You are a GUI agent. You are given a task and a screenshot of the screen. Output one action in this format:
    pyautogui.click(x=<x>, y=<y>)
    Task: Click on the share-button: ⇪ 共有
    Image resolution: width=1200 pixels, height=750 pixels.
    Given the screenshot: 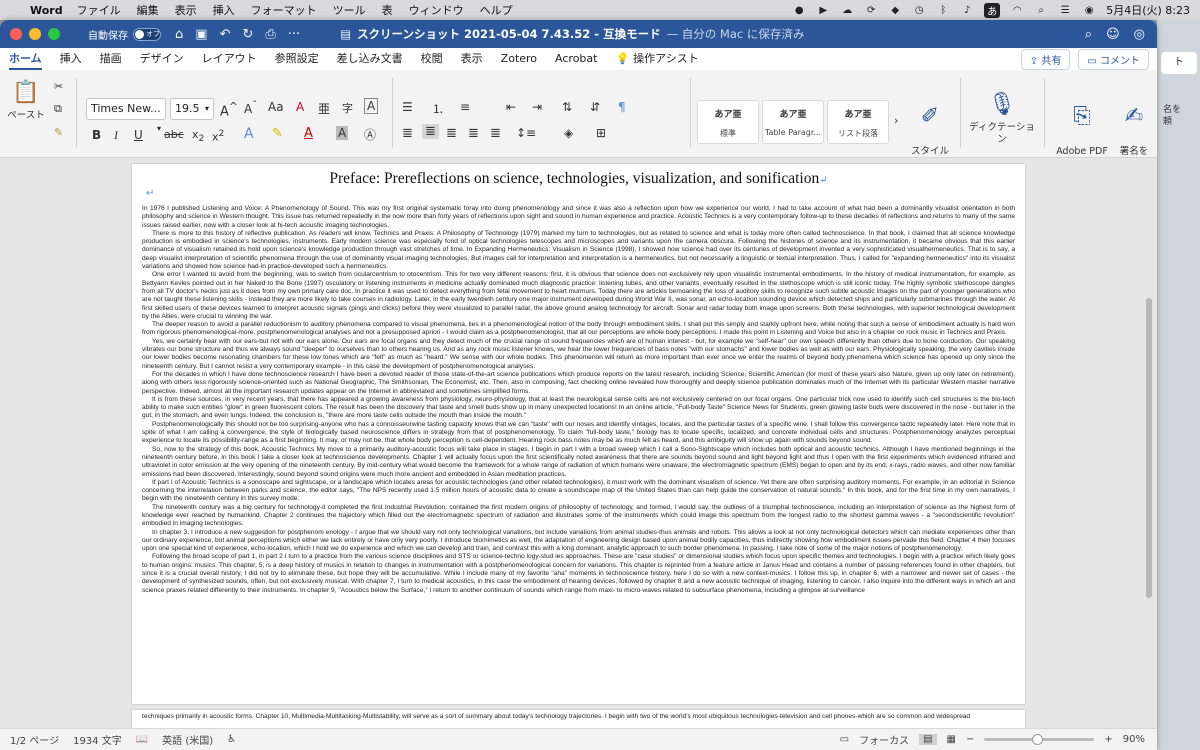 What is the action you would take?
    pyautogui.click(x=1045, y=59)
    